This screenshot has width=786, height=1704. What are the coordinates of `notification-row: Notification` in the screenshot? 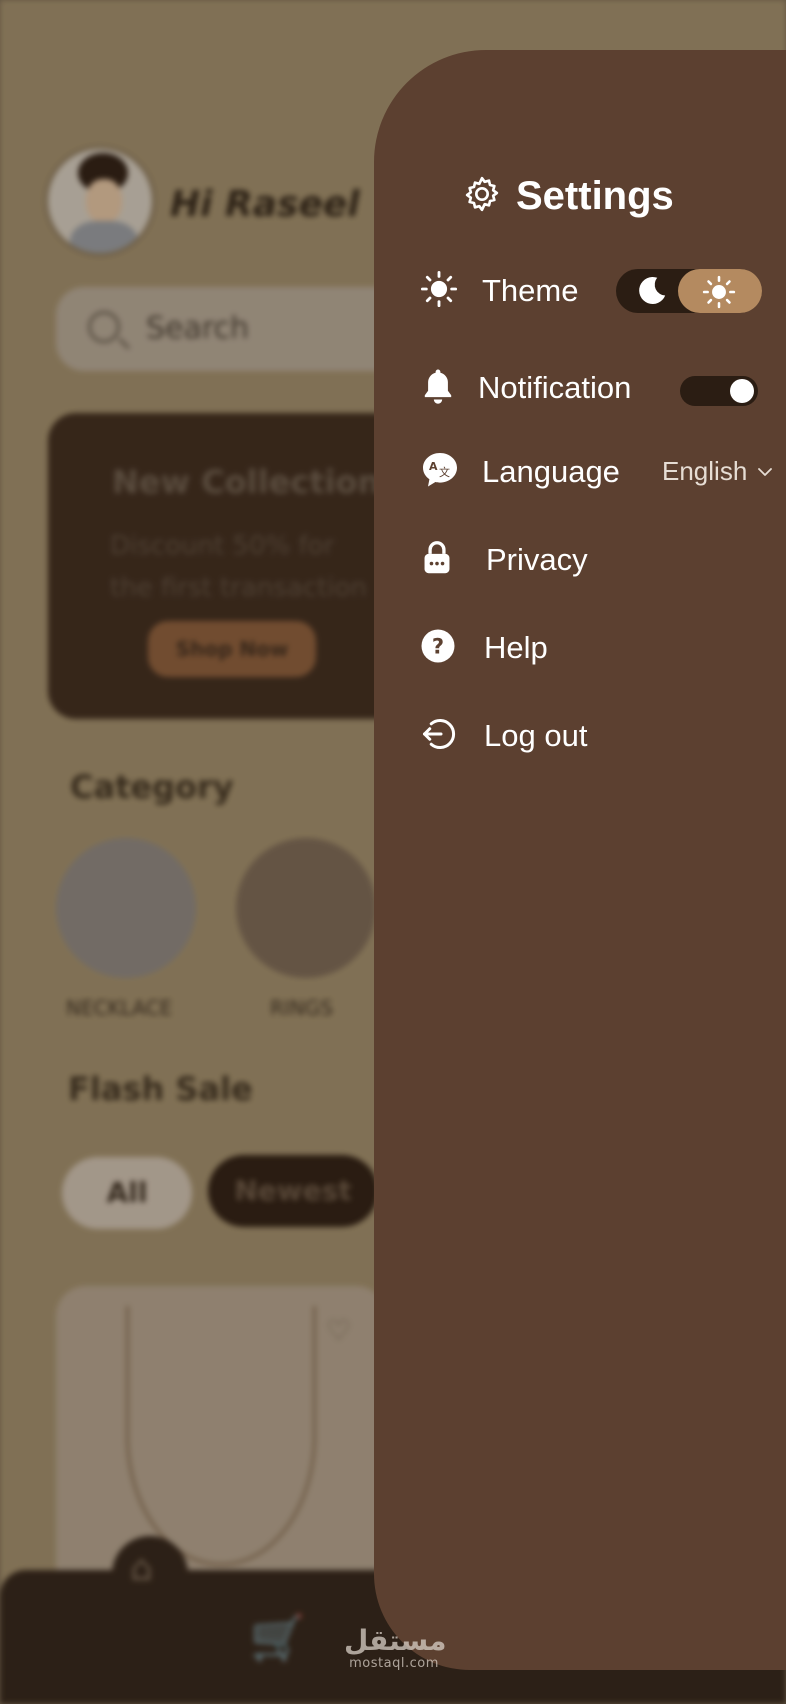 It's located at (525, 388).